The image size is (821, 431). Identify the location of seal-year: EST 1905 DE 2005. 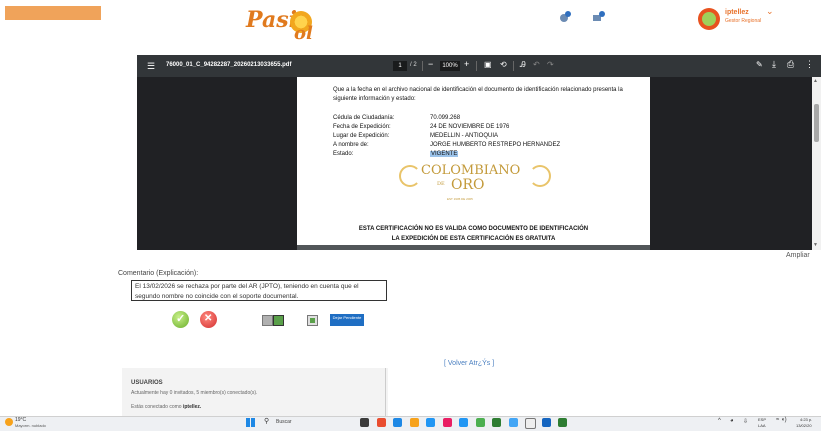
(460, 199).